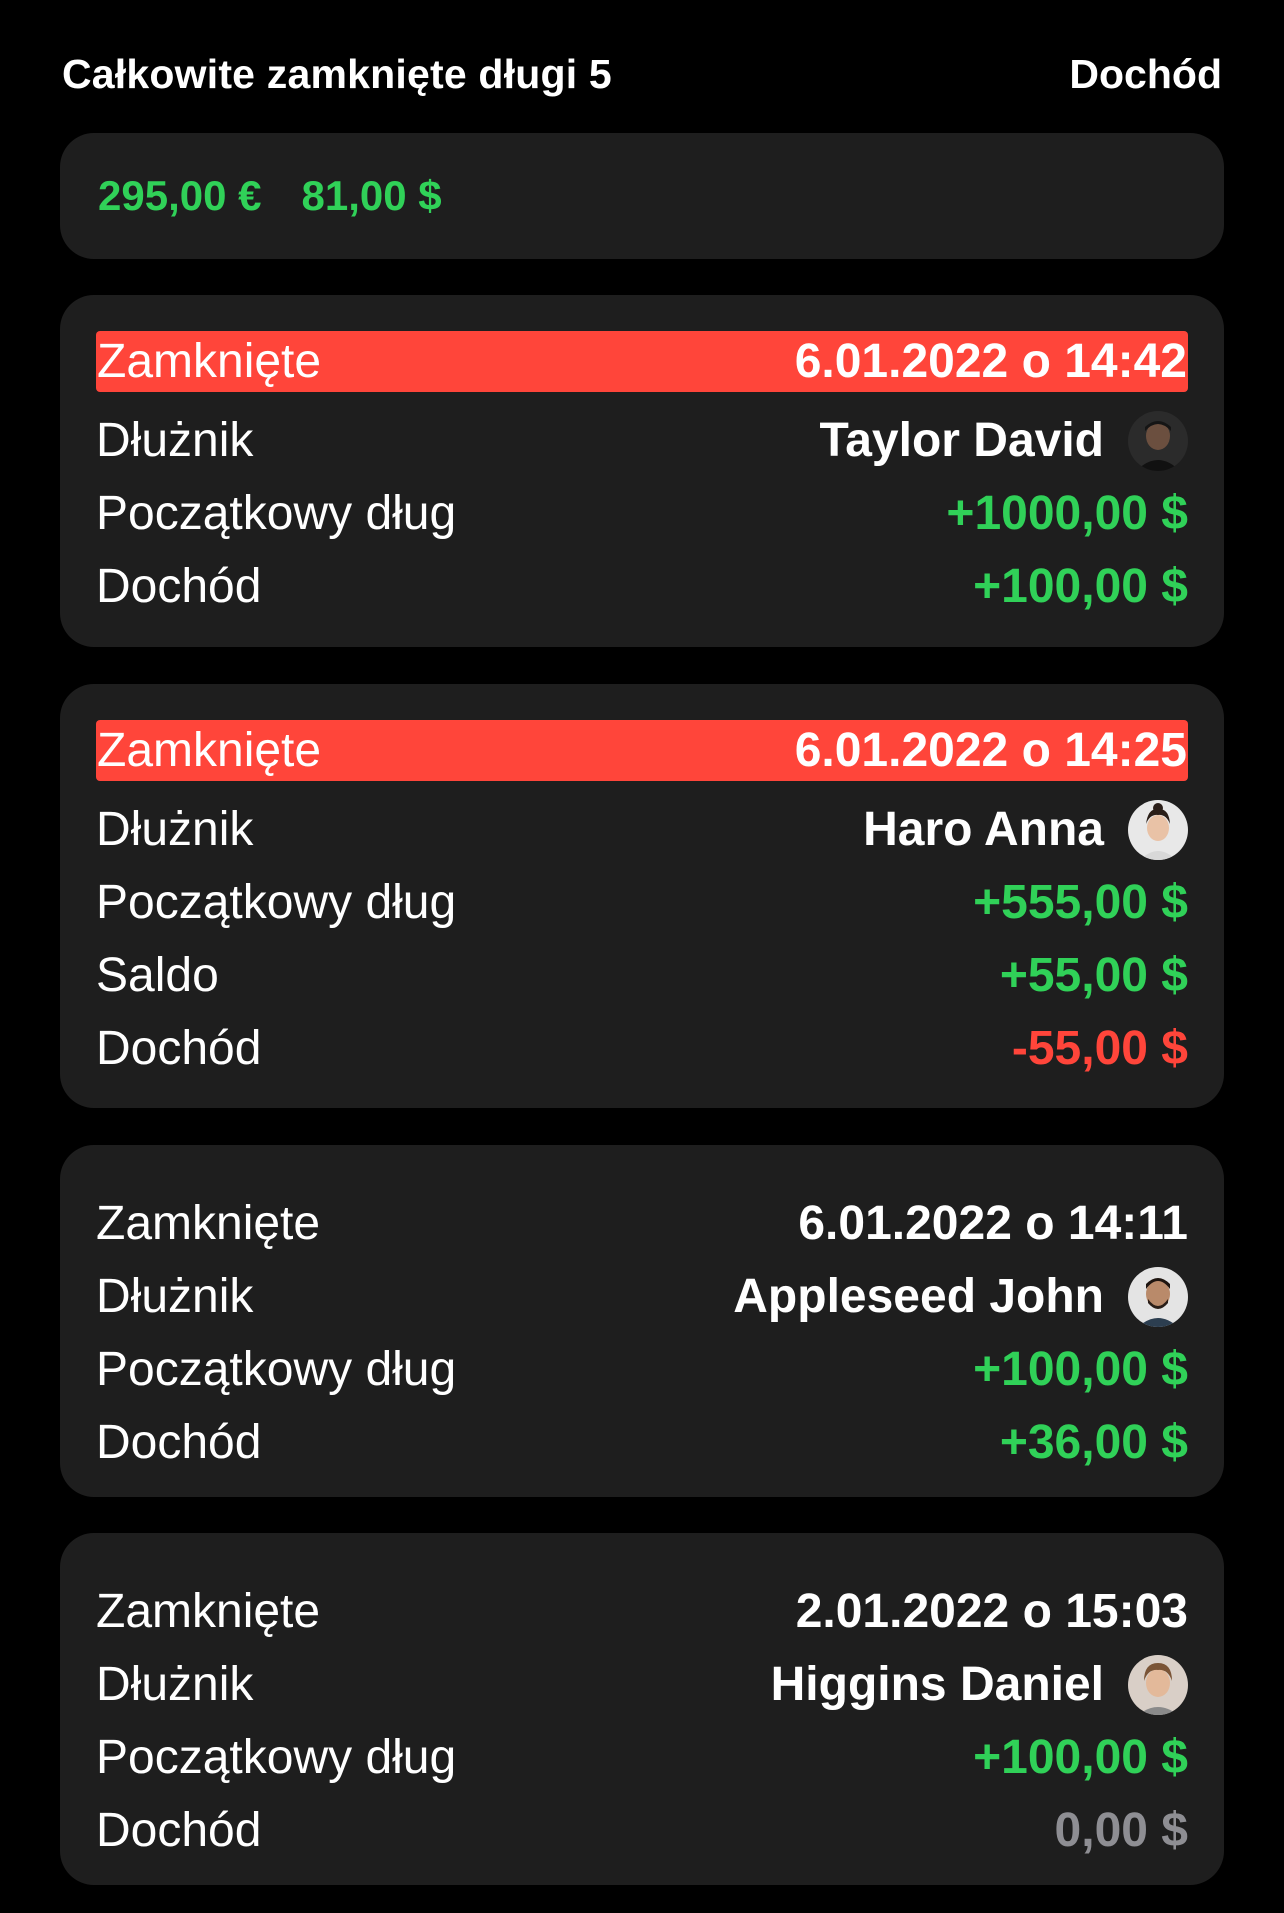  What do you see at coordinates (1080, 586) in the screenshot?
I see `income-value: +100,00 $` at bounding box center [1080, 586].